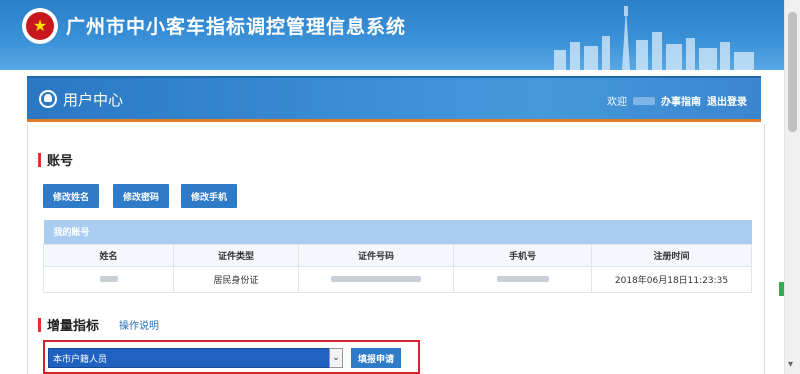  I want to click on edit-name-button: 修改姓名, so click(71, 196).